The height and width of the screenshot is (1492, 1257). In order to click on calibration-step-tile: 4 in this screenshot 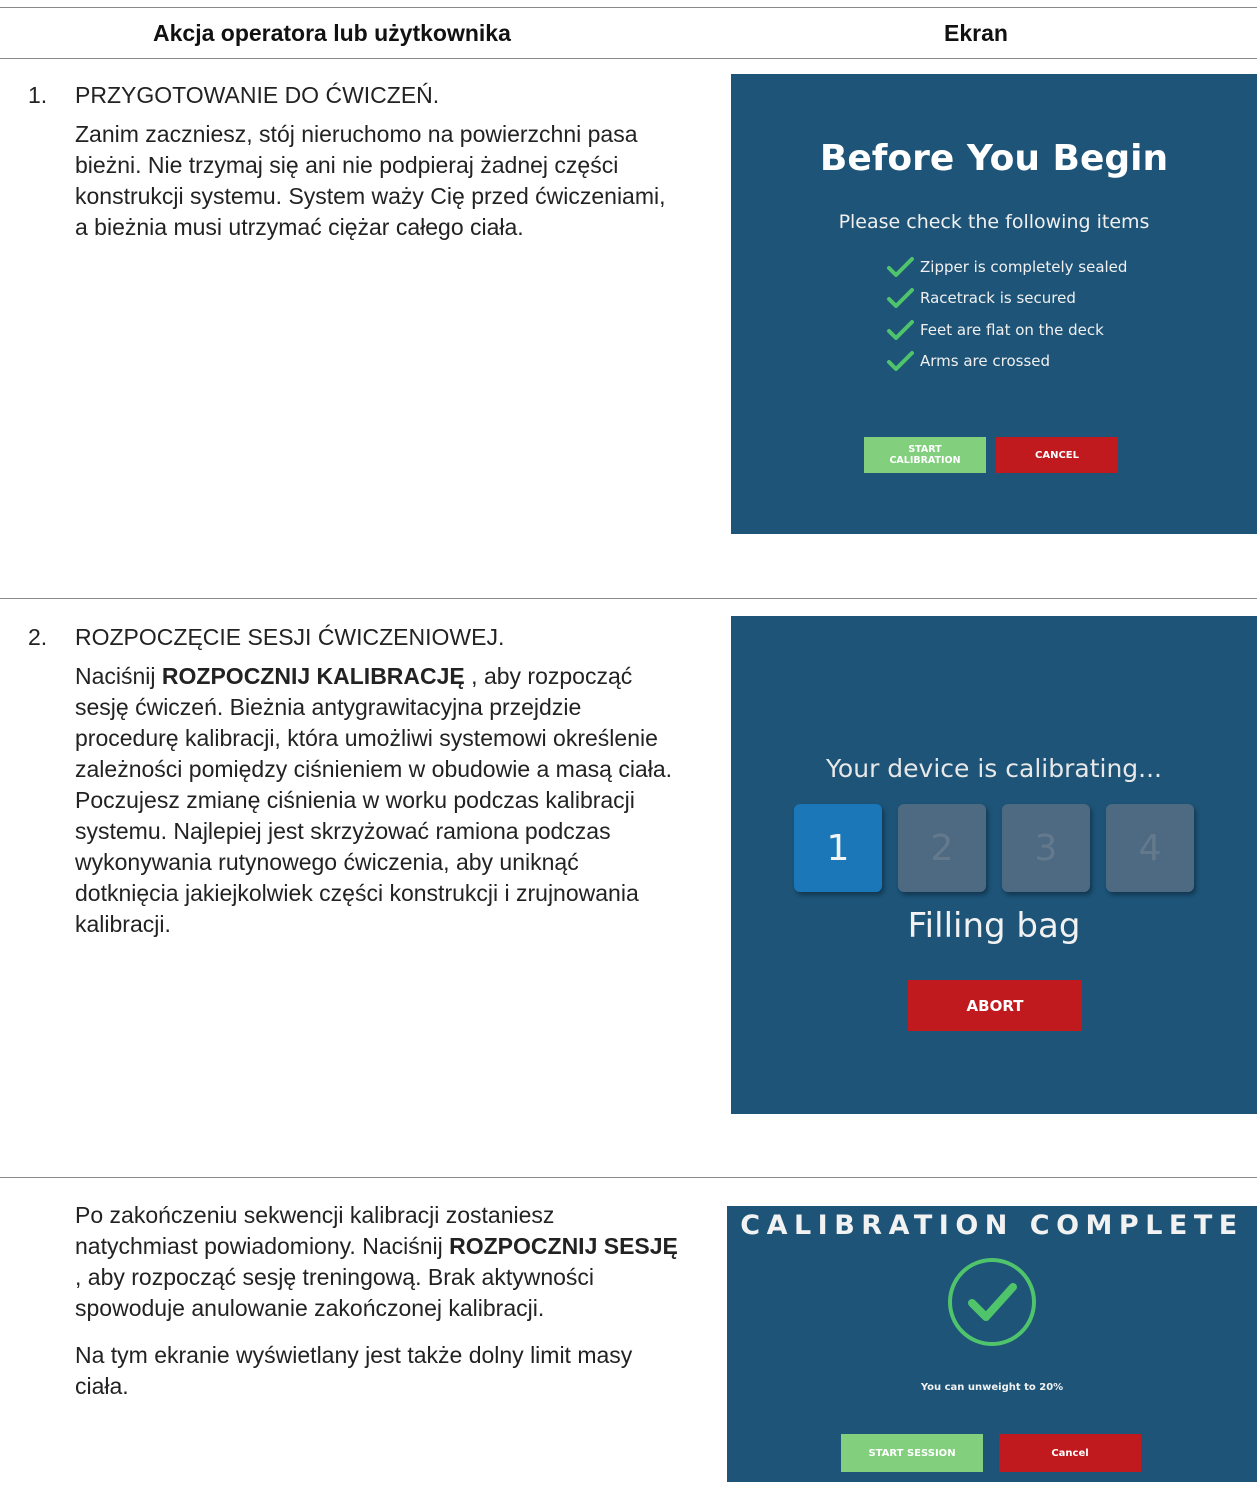, I will do `click(1150, 848)`.